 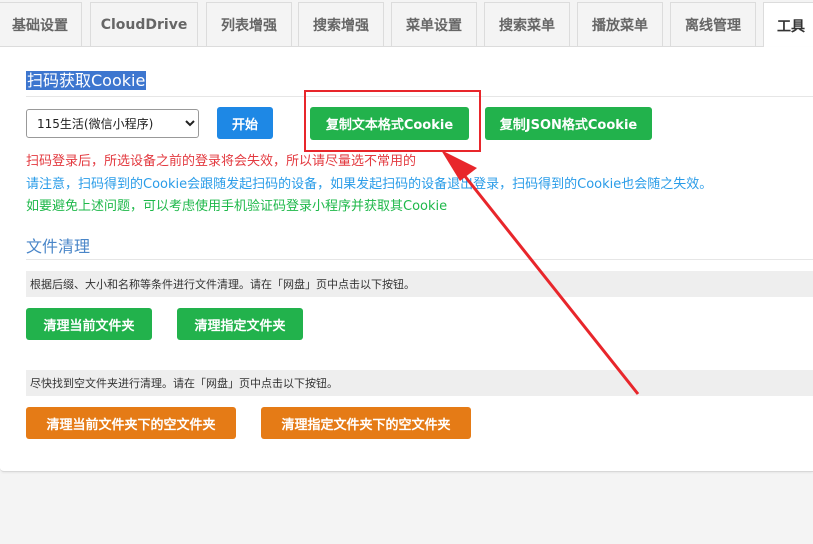 What do you see at coordinates (434, 24) in the screenshot?
I see `tab-menu-settings: 菜单设置` at bounding box center [434, 24].